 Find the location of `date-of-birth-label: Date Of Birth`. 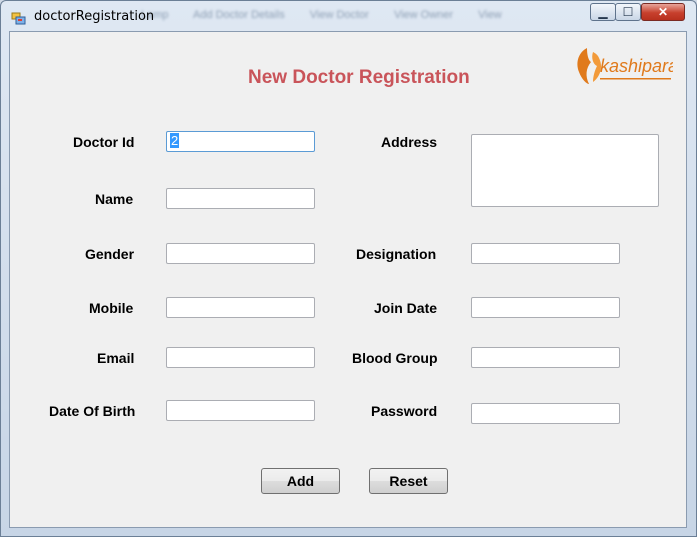

date-of-birth-label: Date Of Birth is located at coordinates (92, 411).